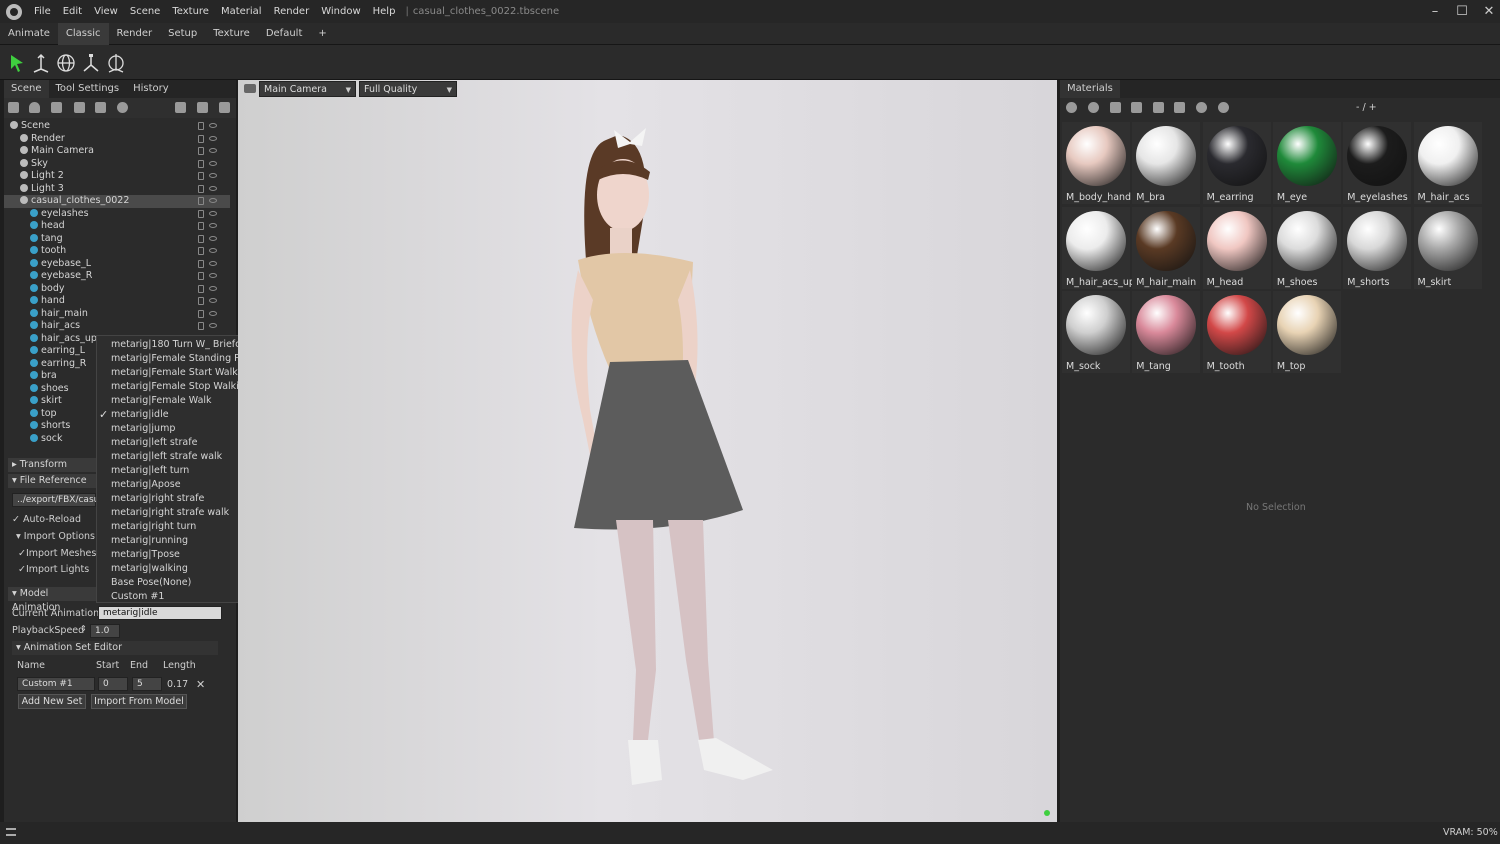 This screenshot has height=844, width=1500. Describe the element at coordinates (340, 11) in the screenshot. I see `menu-window: Window` at that location.